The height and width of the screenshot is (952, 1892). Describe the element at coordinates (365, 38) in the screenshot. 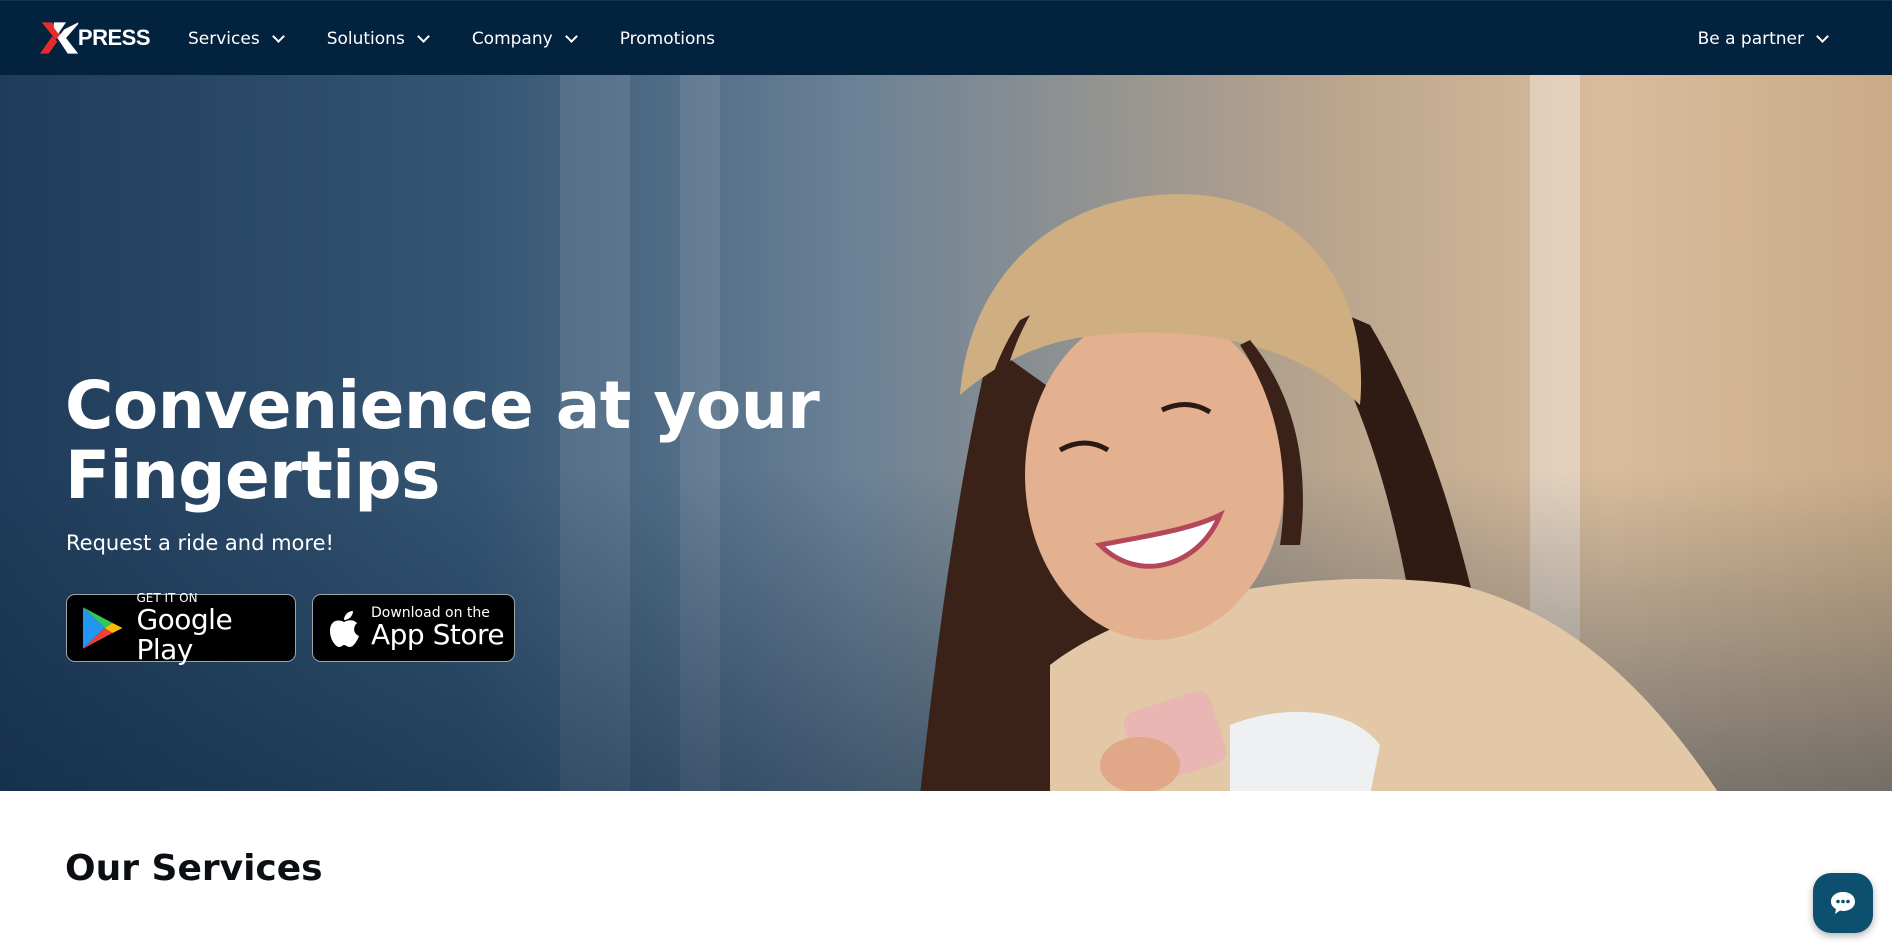

I see `nav-item-label: Solutions` at that location.